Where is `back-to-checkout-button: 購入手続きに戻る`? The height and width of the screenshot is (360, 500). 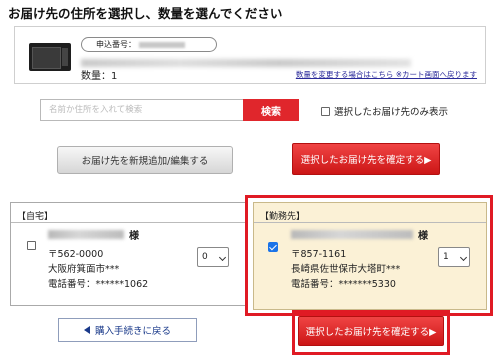
back-to-checkout-button: 購入手続きに戻る is located at coordinates (127, 330).